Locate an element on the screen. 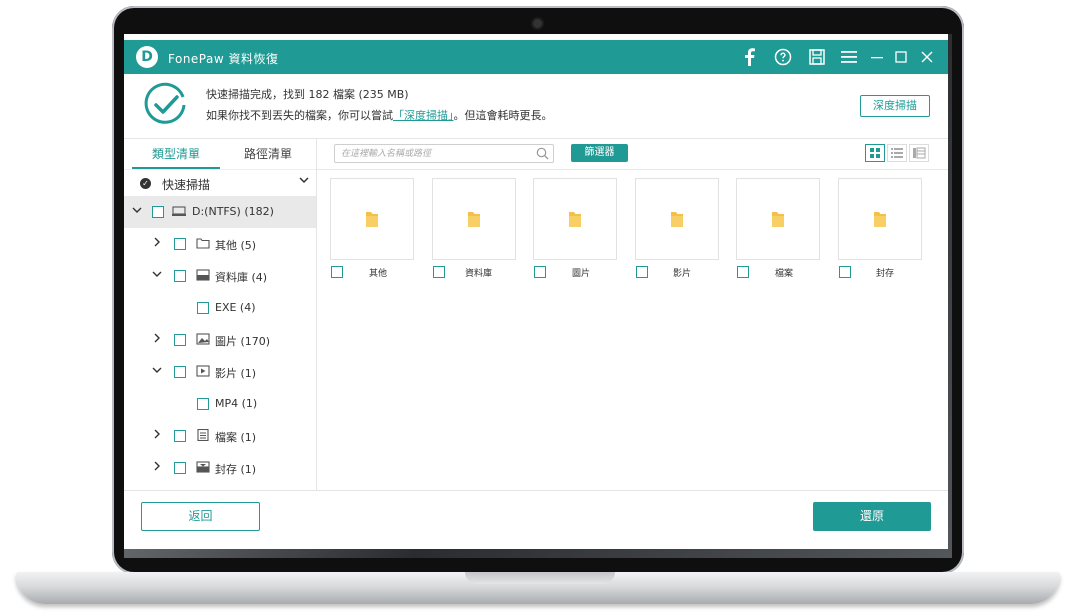  close-icon is located at coordinates (927, 56).